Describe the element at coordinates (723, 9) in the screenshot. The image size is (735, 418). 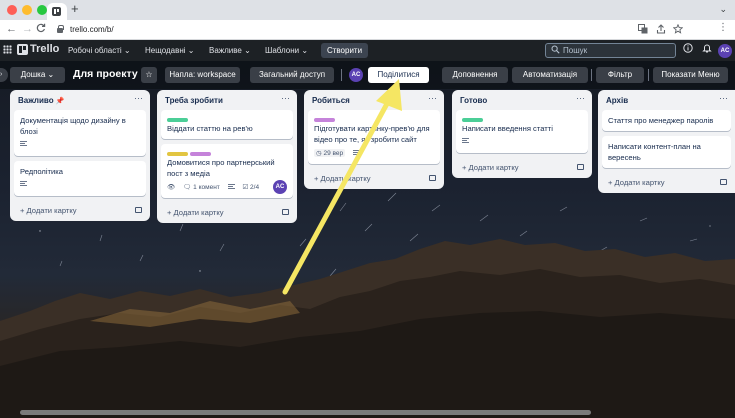
I see `tab-search-chevron-icon: ⌄` at that location.